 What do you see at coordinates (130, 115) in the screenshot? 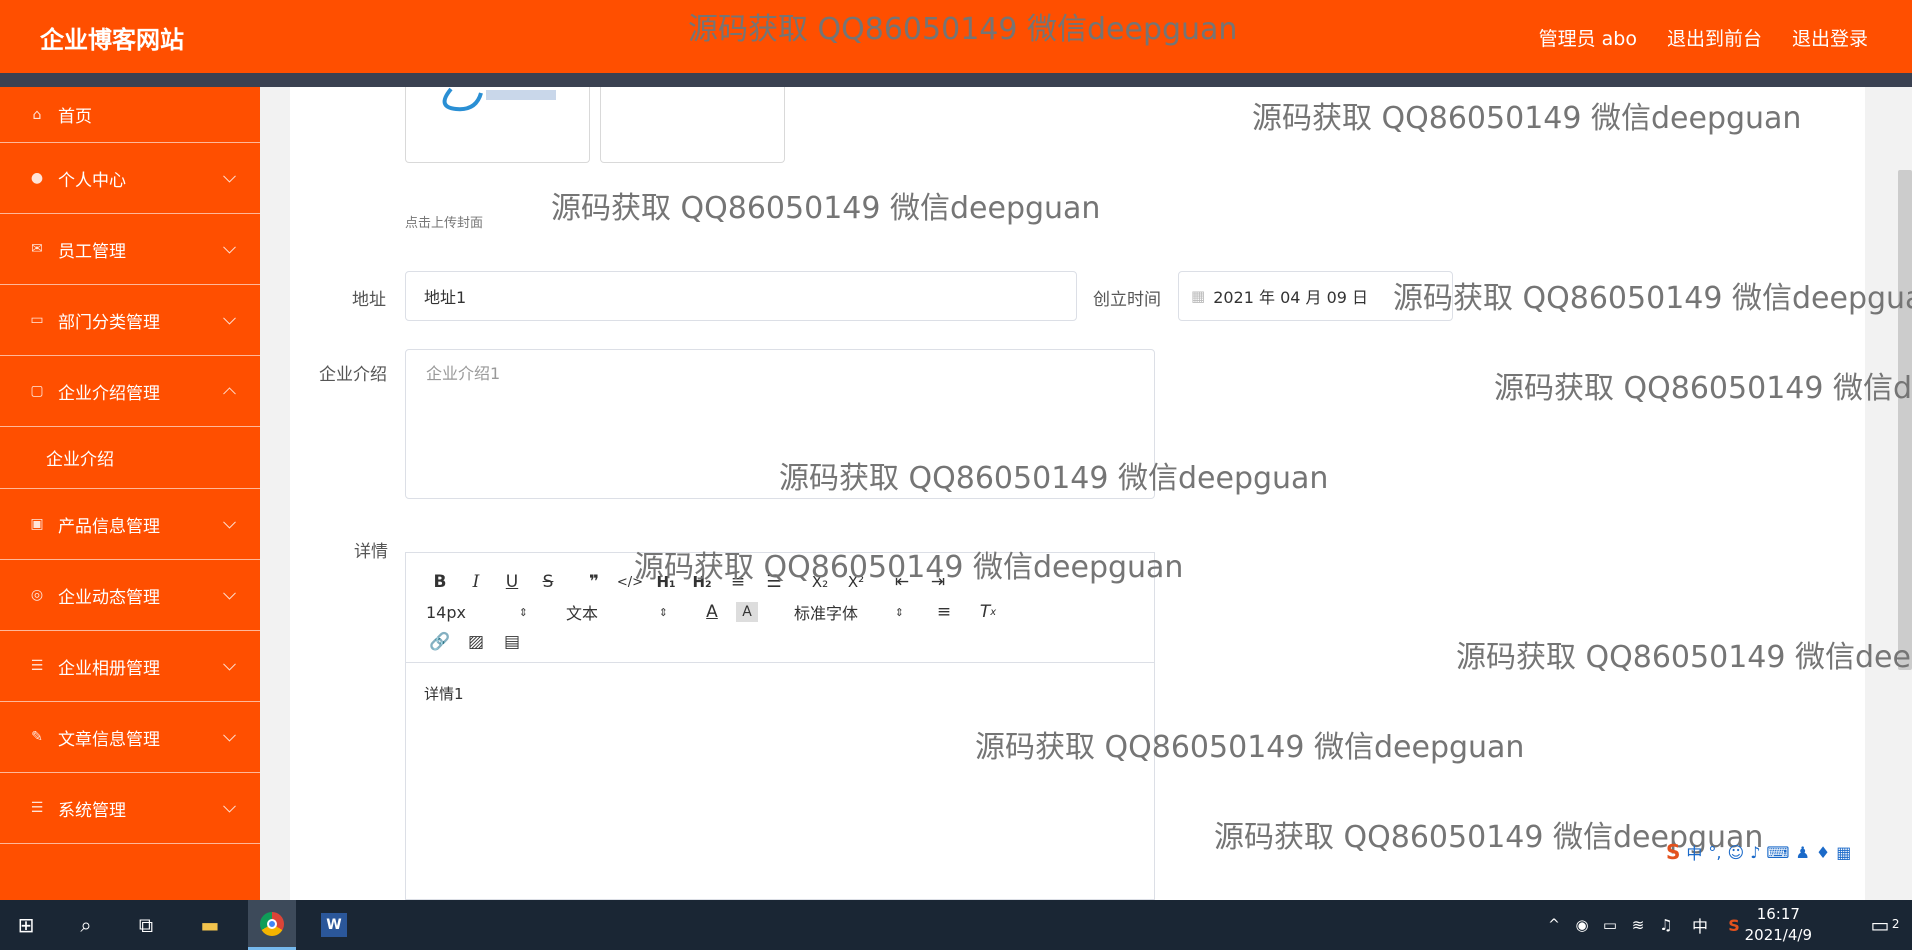
I see `sidebar-item-home: ⌂ 首页` at bounding box center [130, 115].